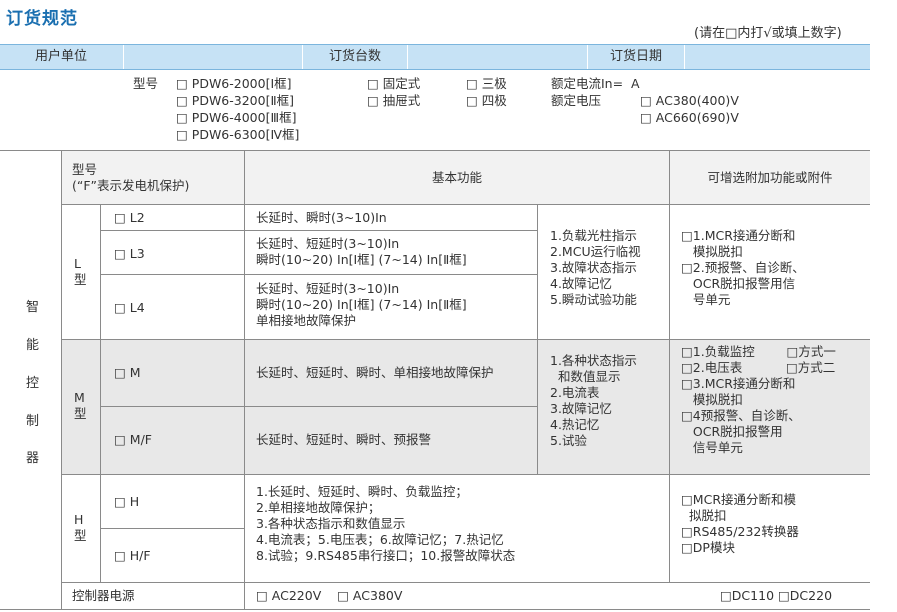 The height and width of the screenshot is (612, 897). I want to click on model-l2-option: □ L2, so click(129, 218).